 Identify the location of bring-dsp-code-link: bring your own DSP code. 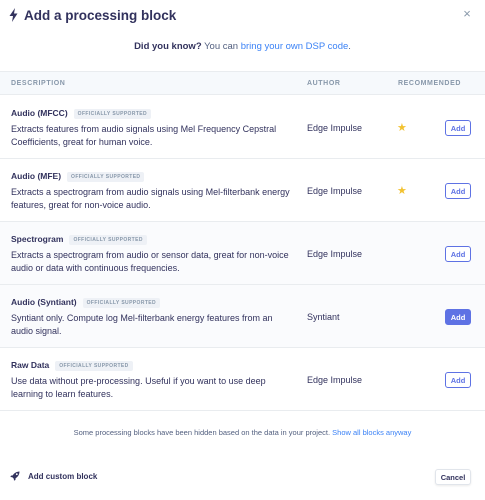
(295, 46).